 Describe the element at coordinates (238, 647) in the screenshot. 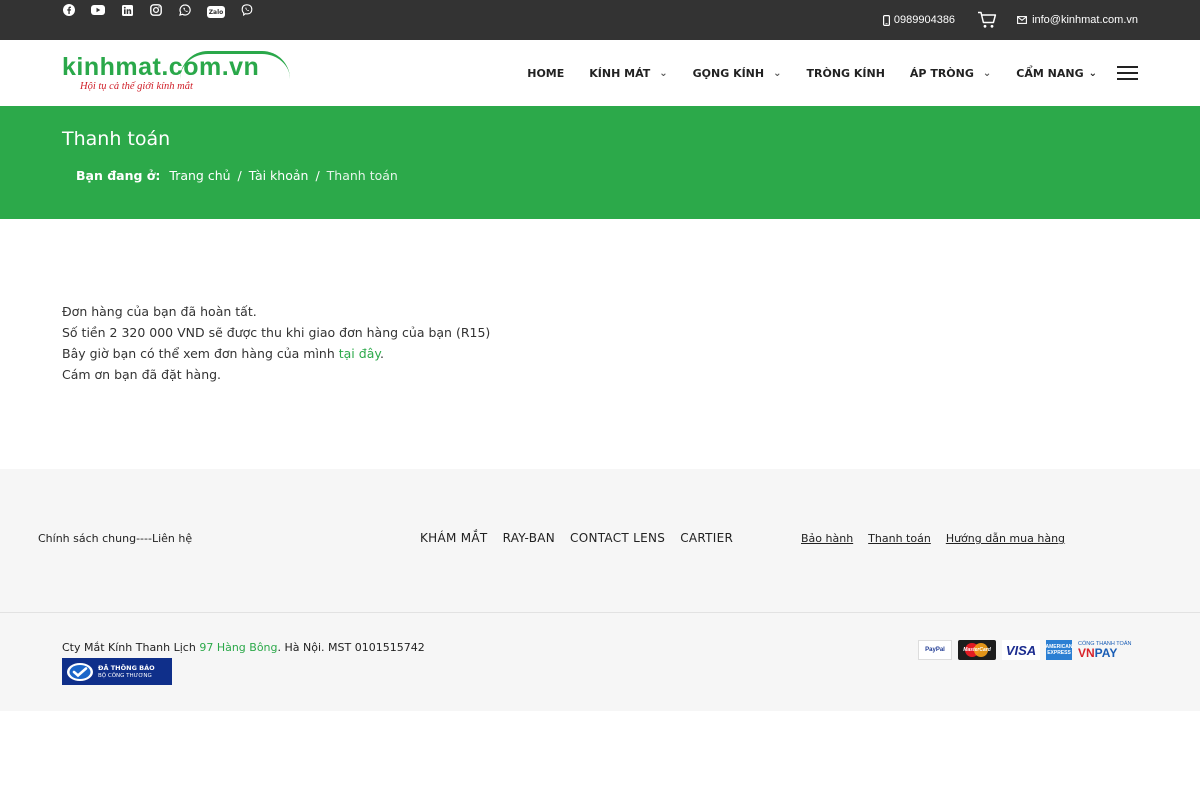

I see `company-address-link: 97 Hàng Bông` at that location.